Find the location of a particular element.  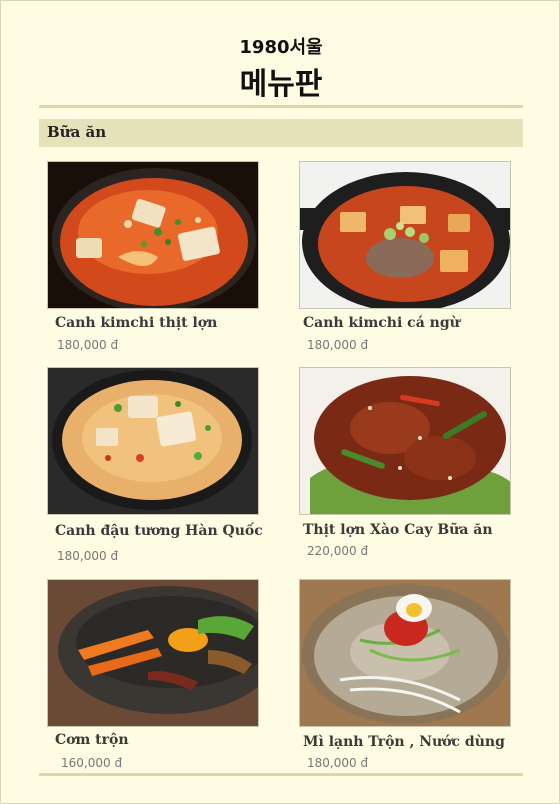

bibimbap-photo is located at coordinates (153, 653).